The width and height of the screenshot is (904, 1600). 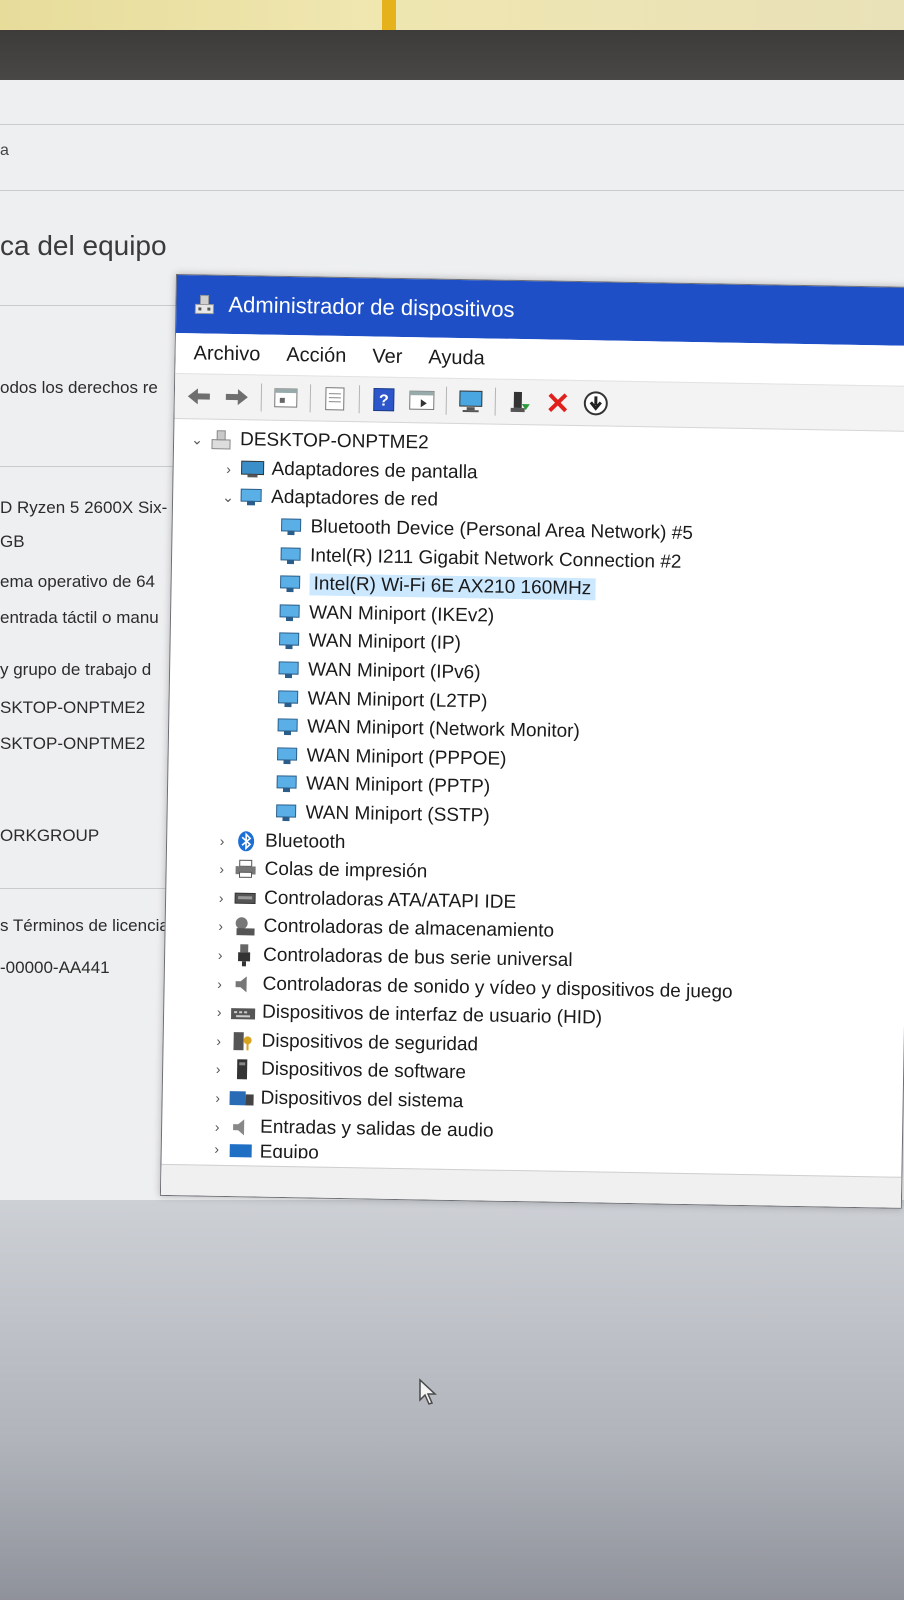 I want to click on keyboard-icon, so click(x=243, y=1012).